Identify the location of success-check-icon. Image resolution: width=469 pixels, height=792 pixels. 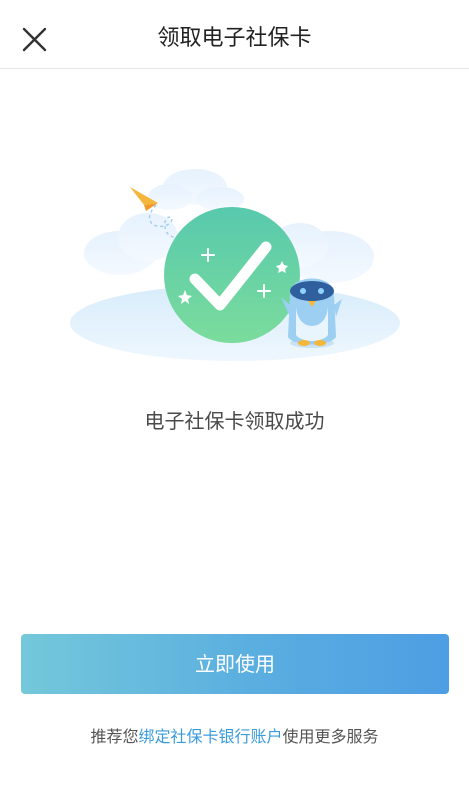
(232, 275).